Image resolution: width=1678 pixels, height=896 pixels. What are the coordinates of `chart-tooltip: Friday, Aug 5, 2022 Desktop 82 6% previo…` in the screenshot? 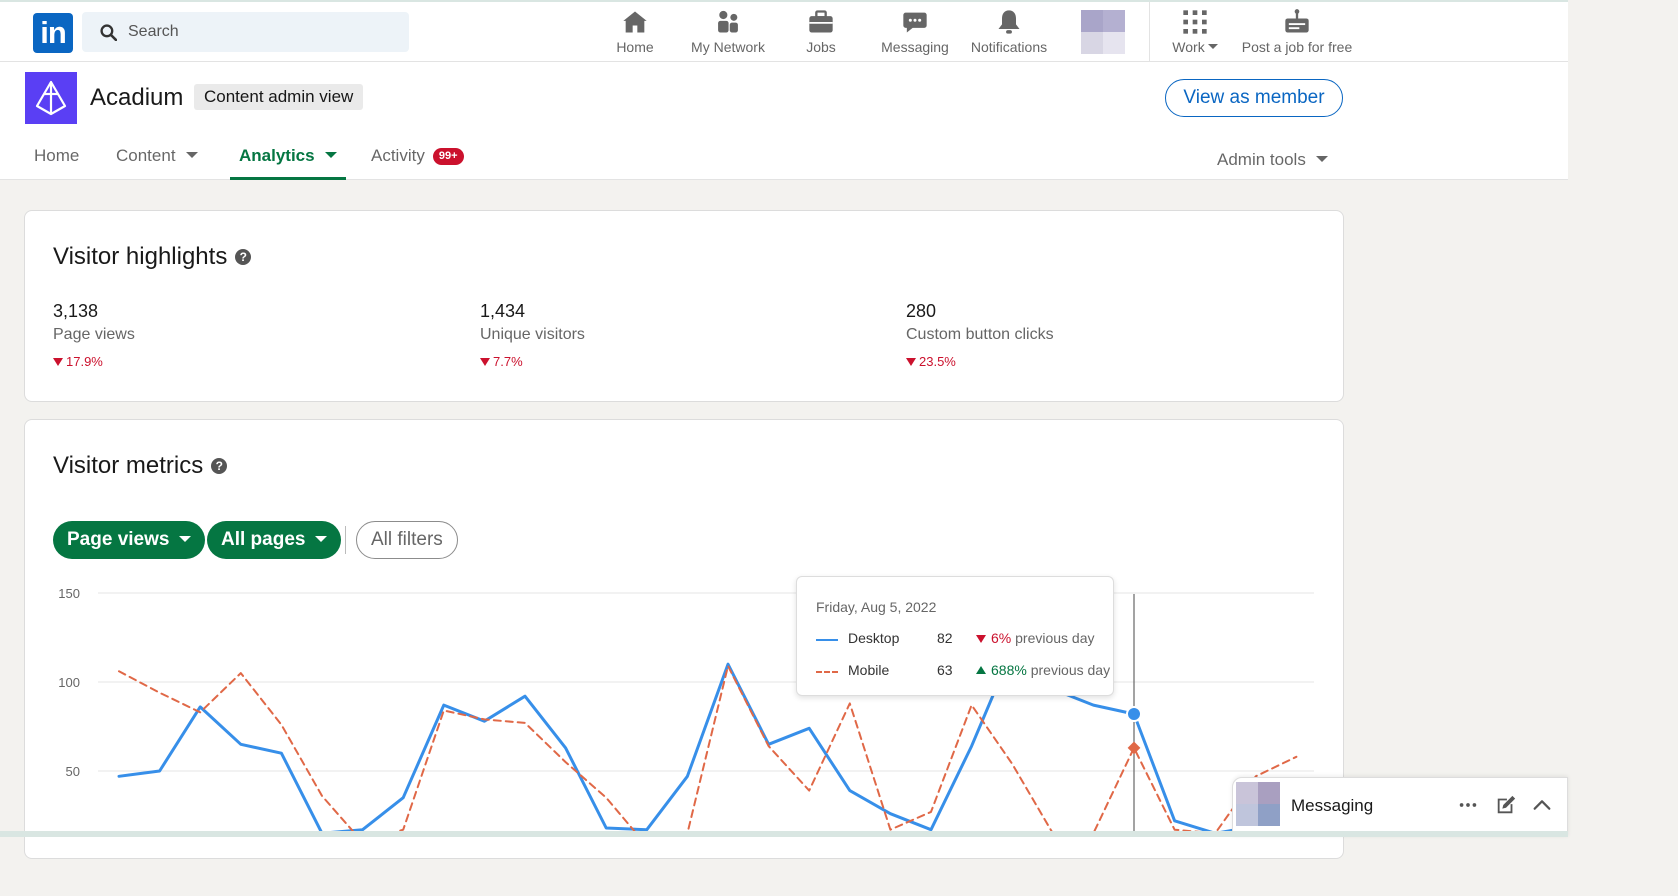 It's located at (955, 636).